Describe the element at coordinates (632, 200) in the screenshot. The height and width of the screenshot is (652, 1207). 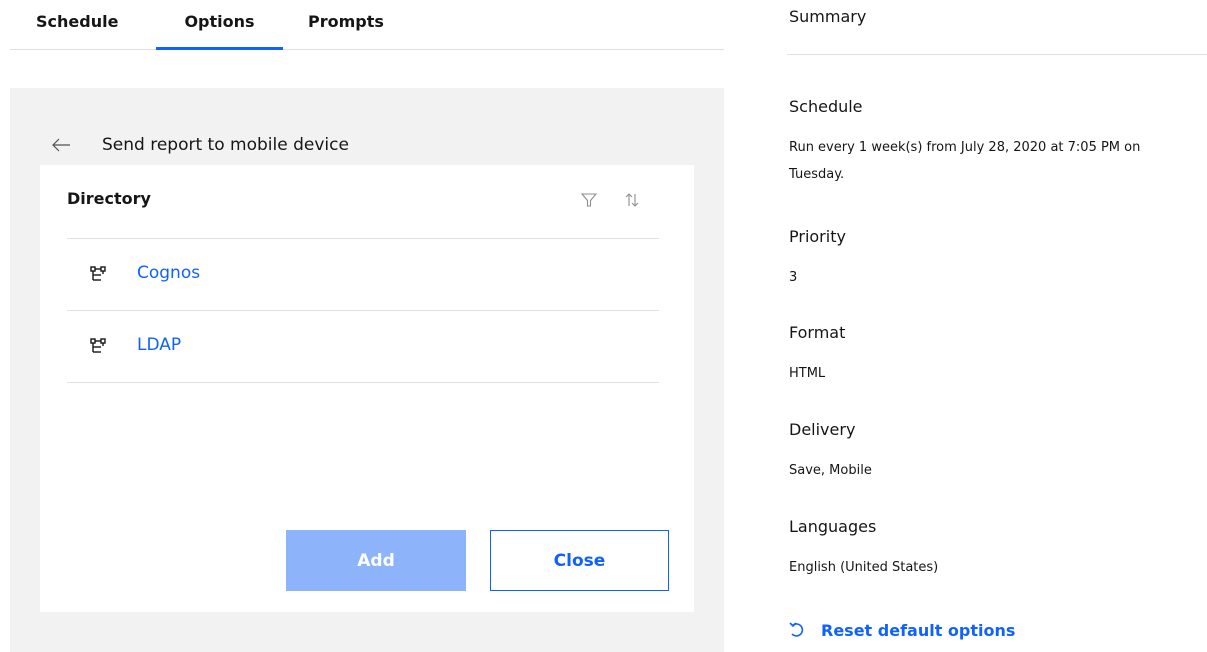
I see `sort-icon` at that location.